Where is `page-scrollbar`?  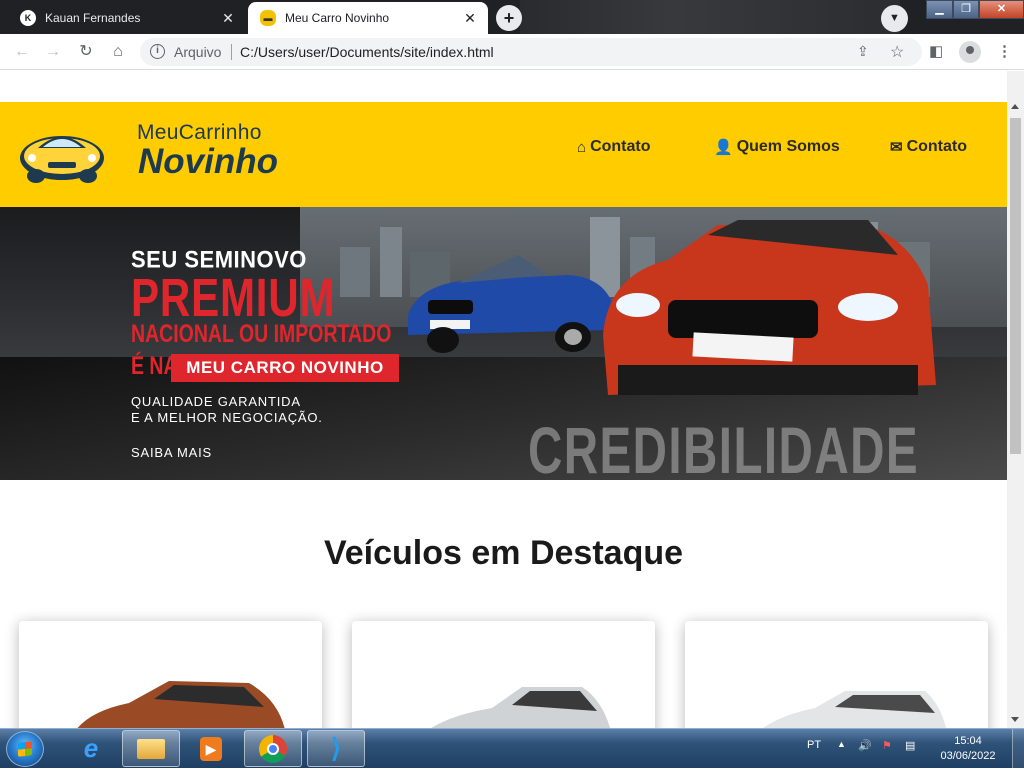
page-scrollbar is located at coordinates (1015, 399).